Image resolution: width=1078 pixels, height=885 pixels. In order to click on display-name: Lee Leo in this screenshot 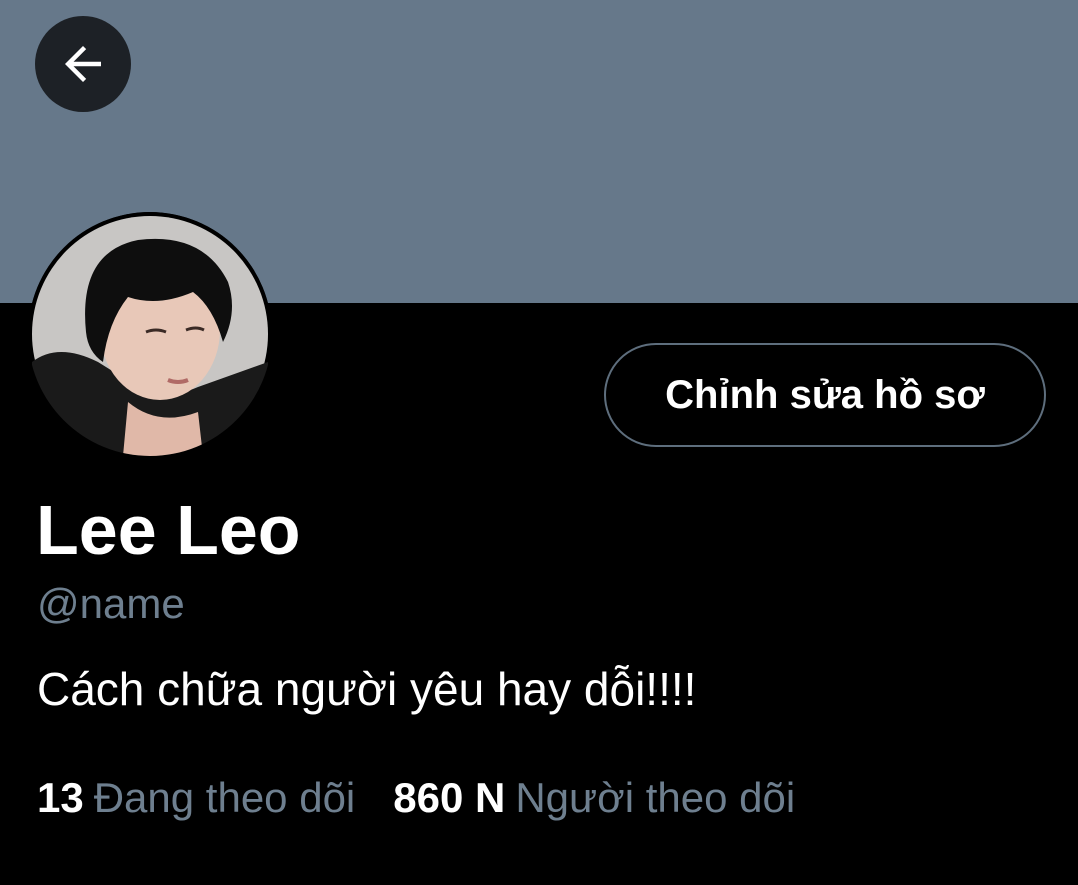, I will do `click(168, 530)`.